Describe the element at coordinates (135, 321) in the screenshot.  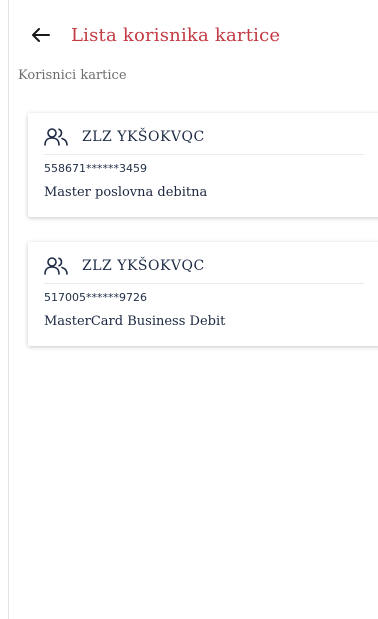
I see `card-type: MasterCard Business Debit` at that location.